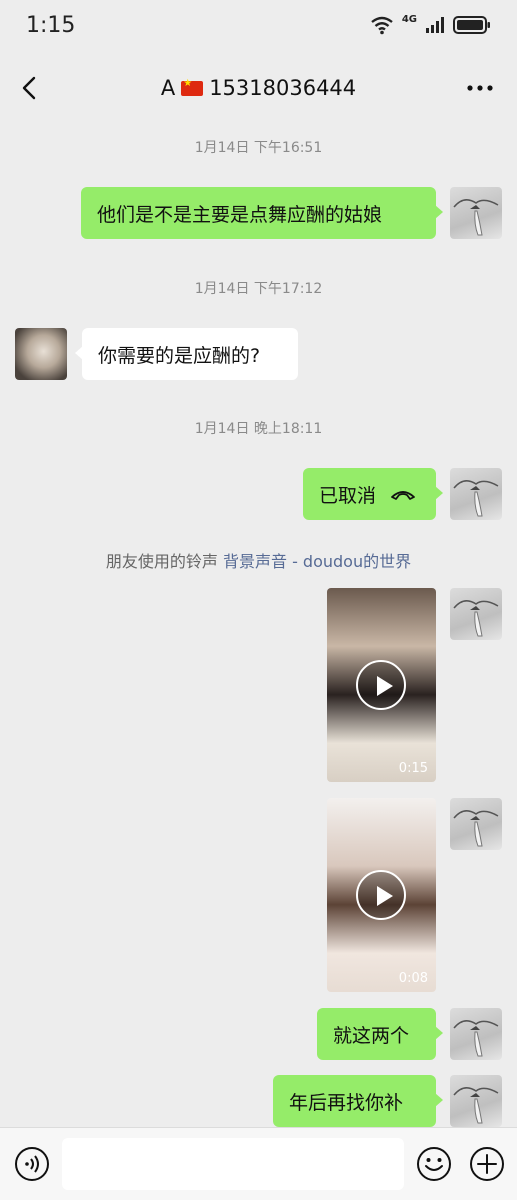  I want to click on status-indicators: 4G, so click(430, 24).